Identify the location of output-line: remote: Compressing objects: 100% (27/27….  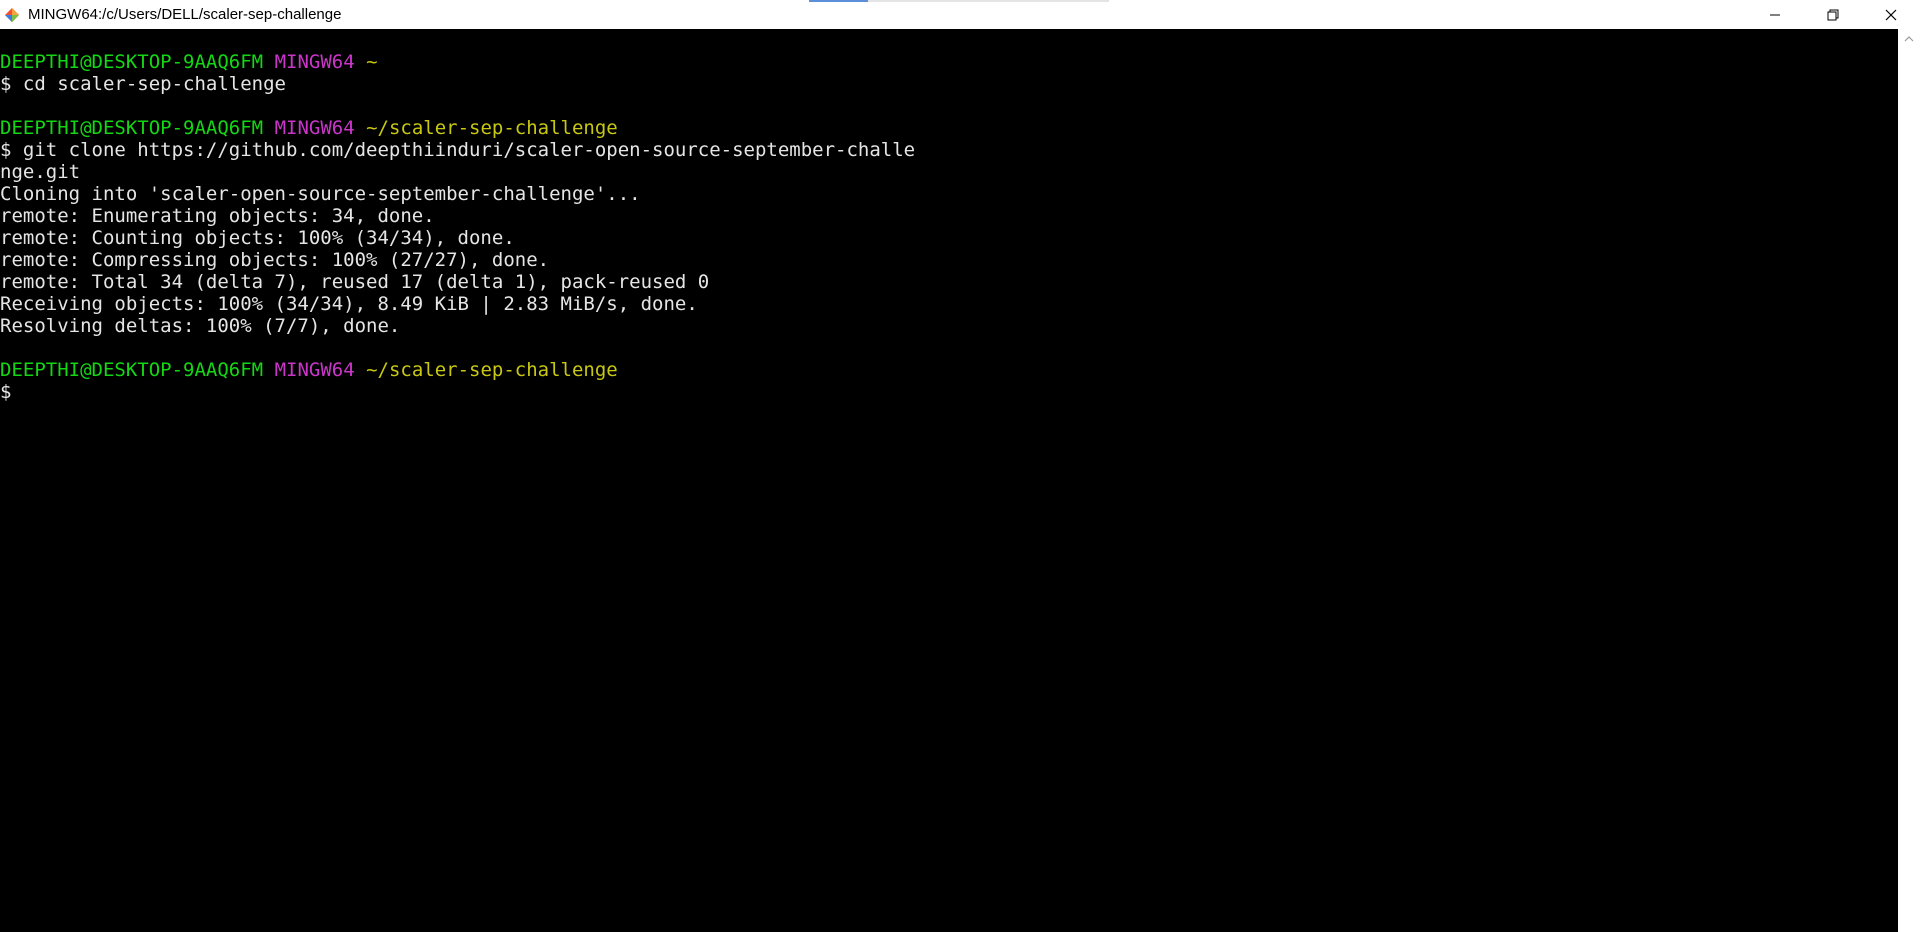
(275, 260).